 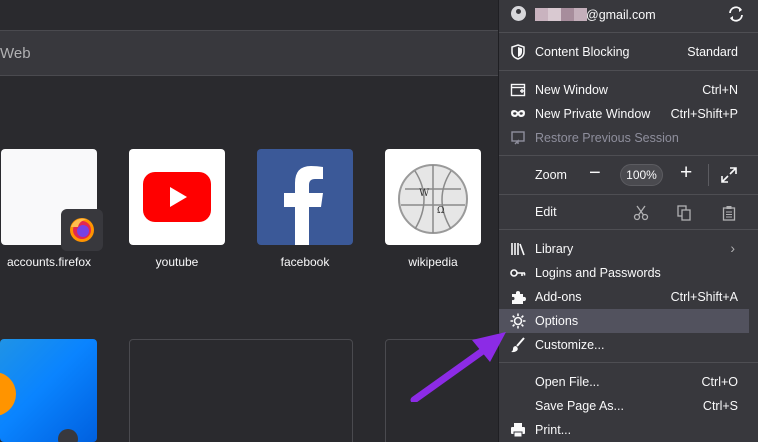 I want to click on menu-item-label: Logins and Passwords, so click(x=598, y=273).